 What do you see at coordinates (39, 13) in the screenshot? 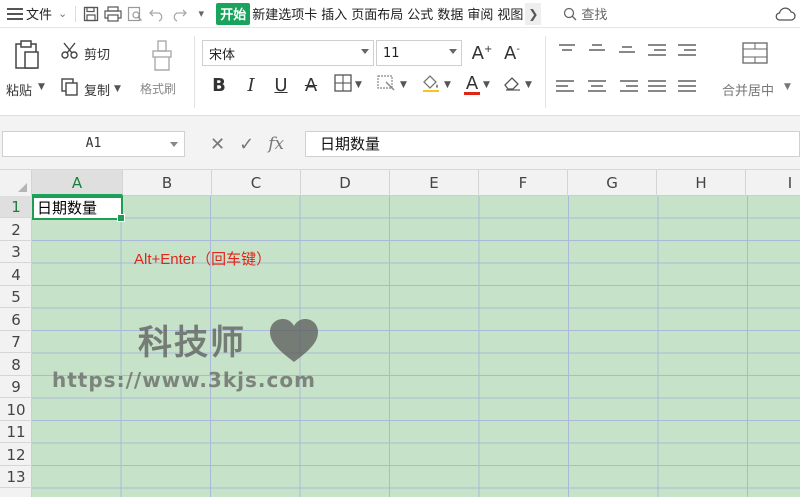
I see `file-menu-label: 文件` at bounding box center [39, 13].